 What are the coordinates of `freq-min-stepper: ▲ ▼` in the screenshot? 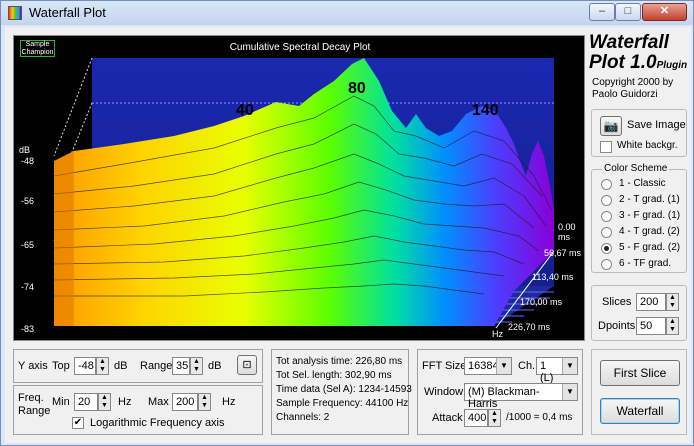 It's located at (104, 402).